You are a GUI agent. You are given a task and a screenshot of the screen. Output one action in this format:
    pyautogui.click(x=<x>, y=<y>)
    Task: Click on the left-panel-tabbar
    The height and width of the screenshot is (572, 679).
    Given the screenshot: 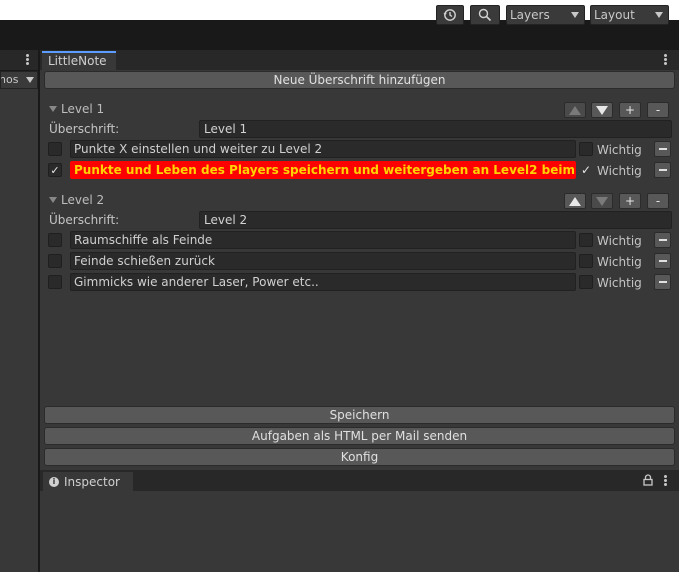 What is the action you would take?
    pyautogui.click(x=19, y=60)
    